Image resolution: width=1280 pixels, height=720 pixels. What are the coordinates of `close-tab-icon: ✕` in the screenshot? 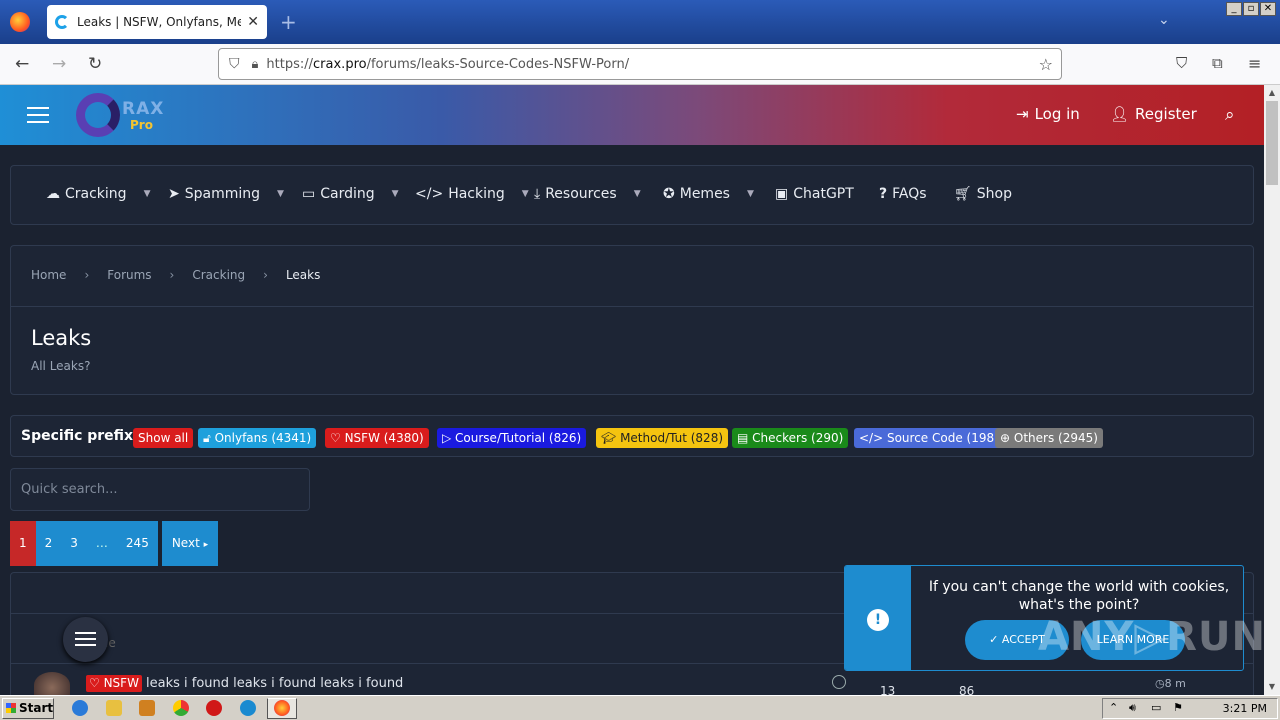 It's located at (253, 22).